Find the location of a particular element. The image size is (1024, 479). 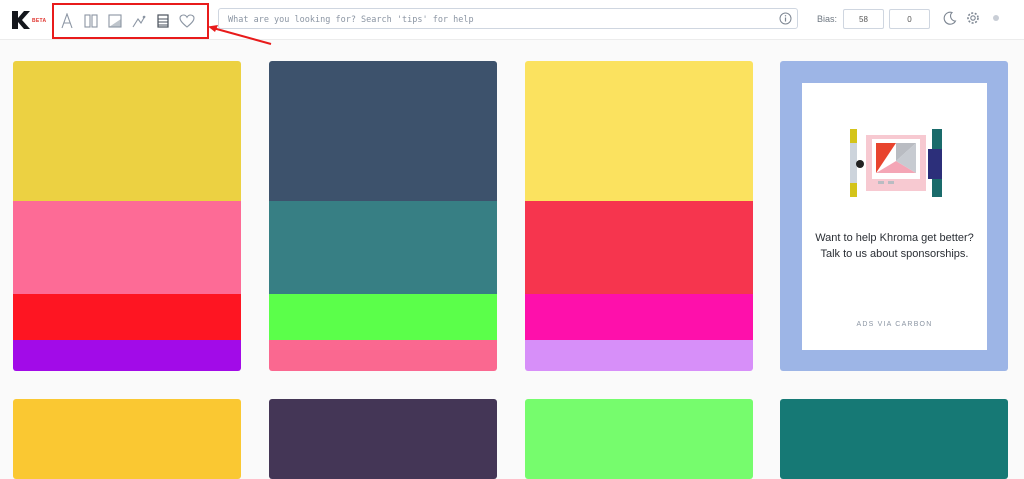

search-box is located at coordinates (508, 19).